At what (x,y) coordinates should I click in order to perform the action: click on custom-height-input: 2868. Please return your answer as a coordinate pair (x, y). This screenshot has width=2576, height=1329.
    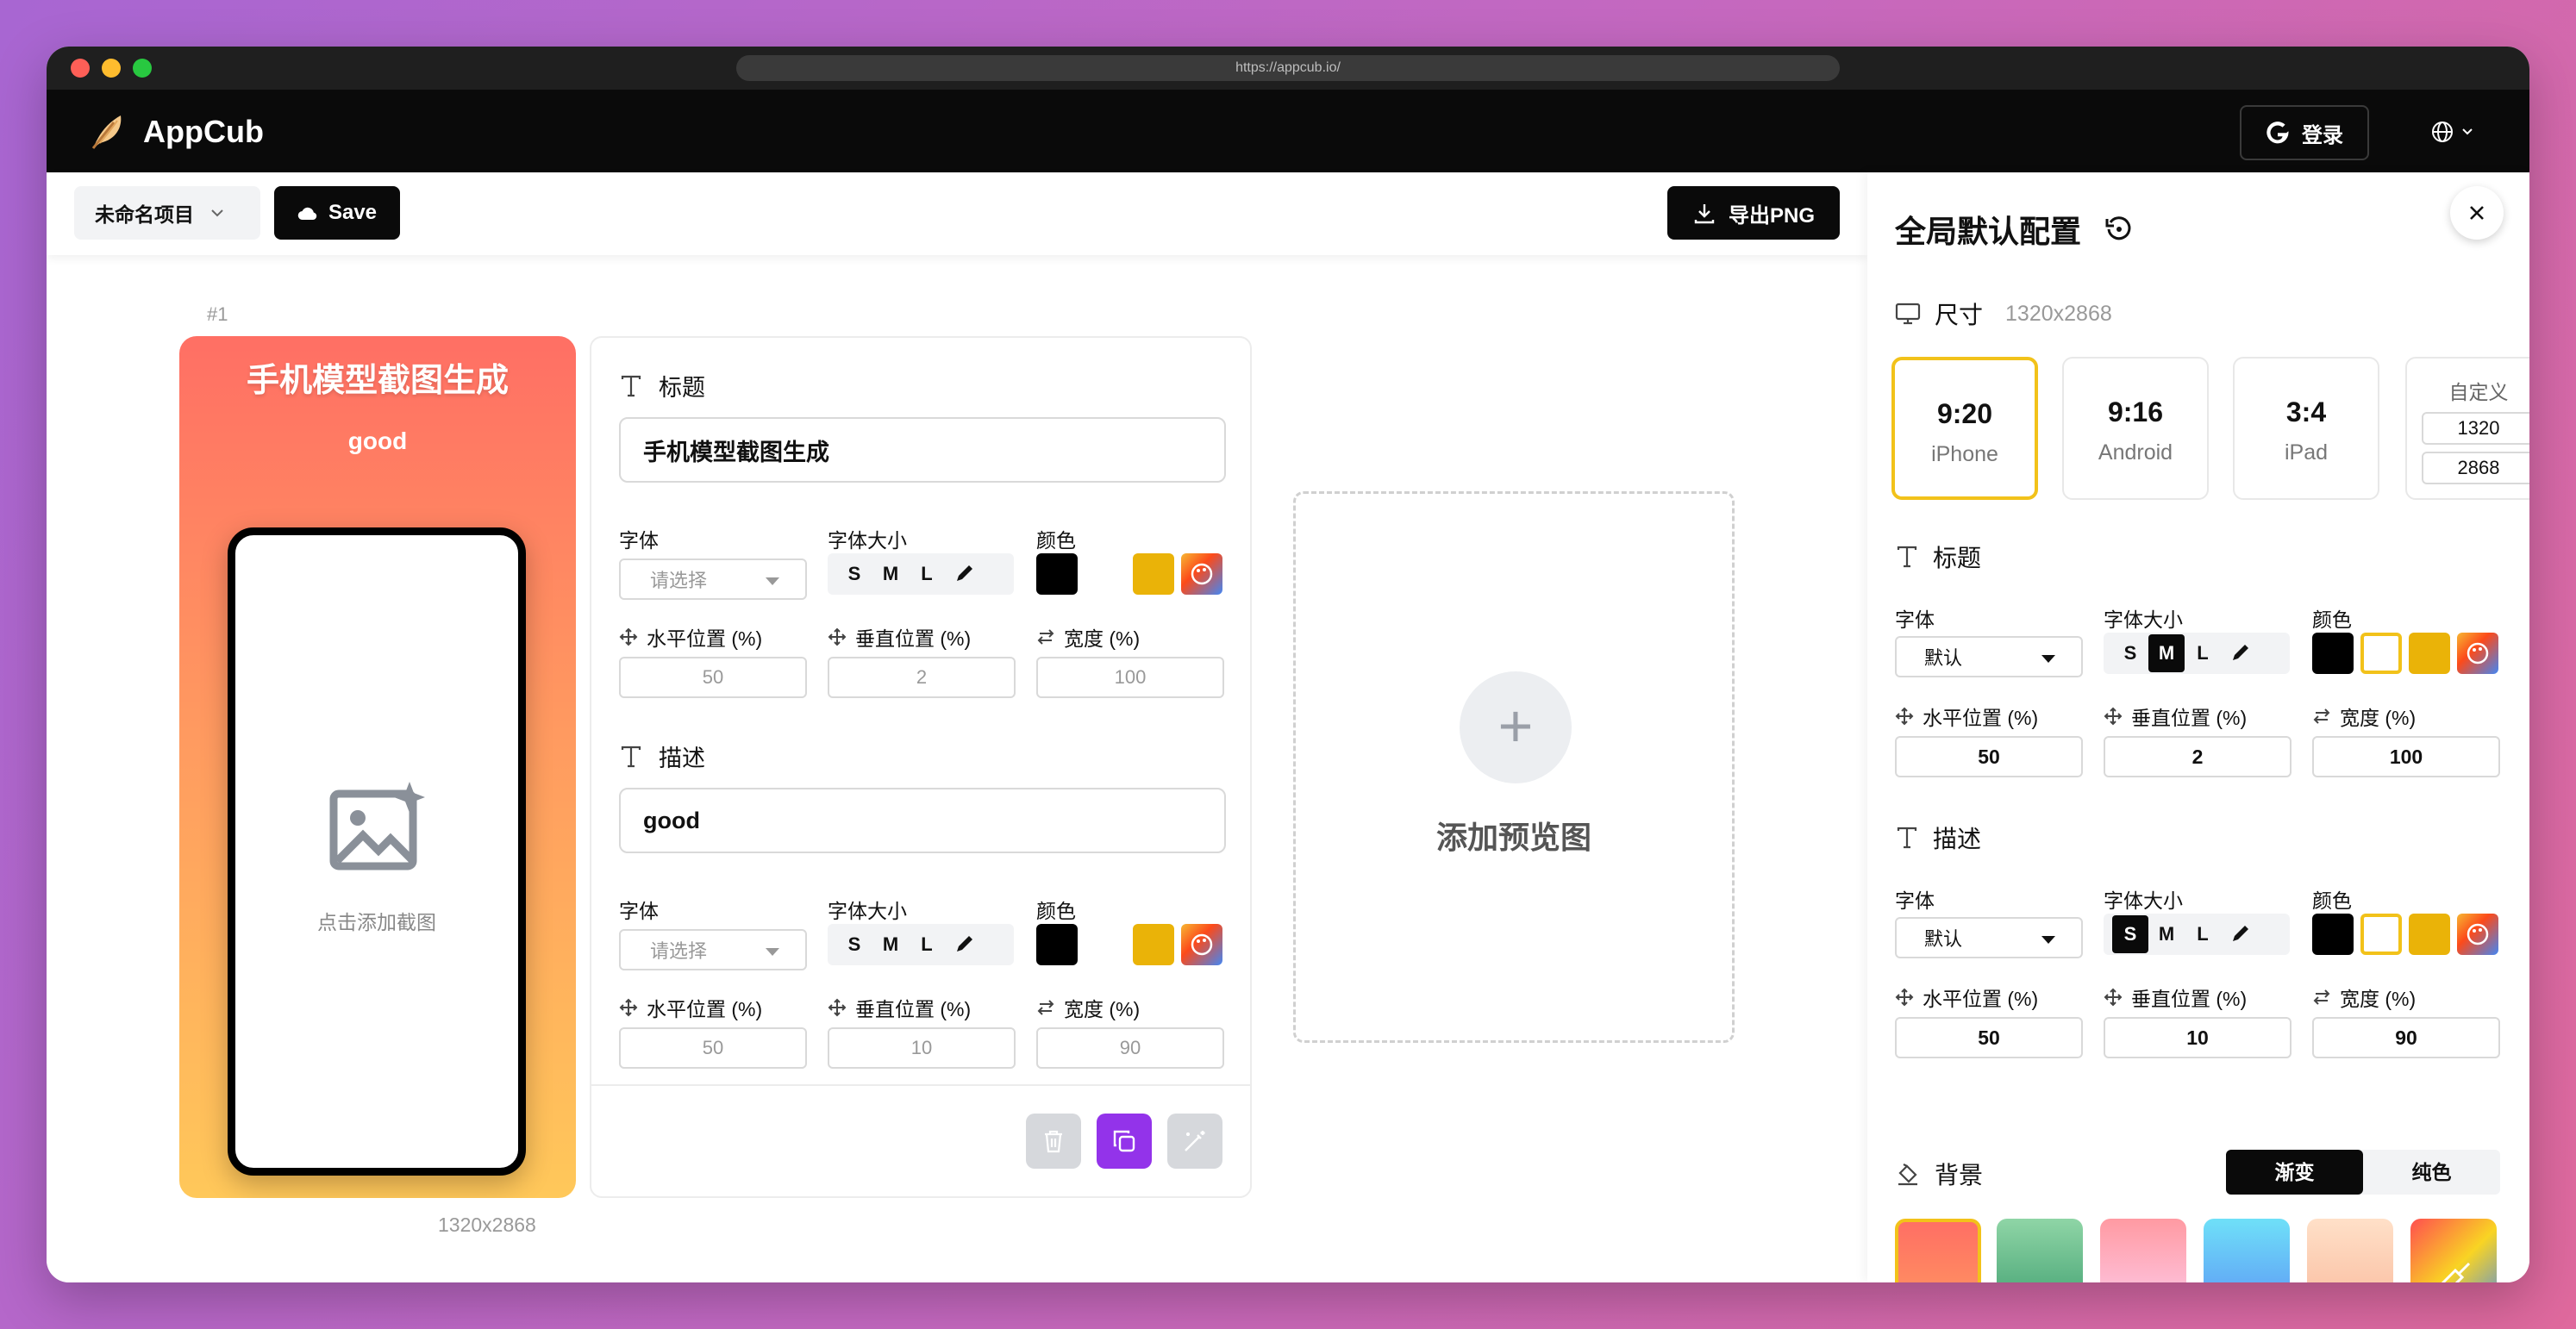
    Looking at the image, I should click on (2475, 468).